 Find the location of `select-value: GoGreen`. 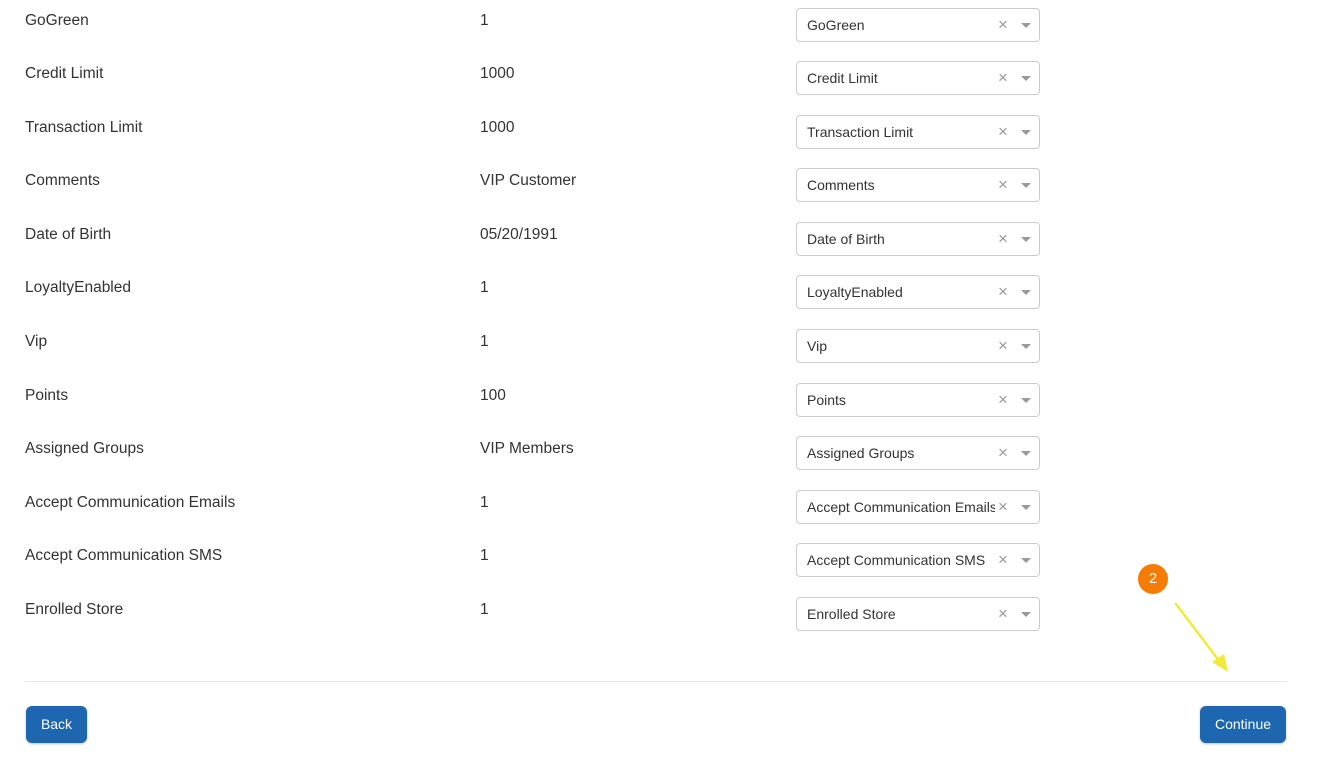

select-value: GoGreen is located at coordinates (836, 25).